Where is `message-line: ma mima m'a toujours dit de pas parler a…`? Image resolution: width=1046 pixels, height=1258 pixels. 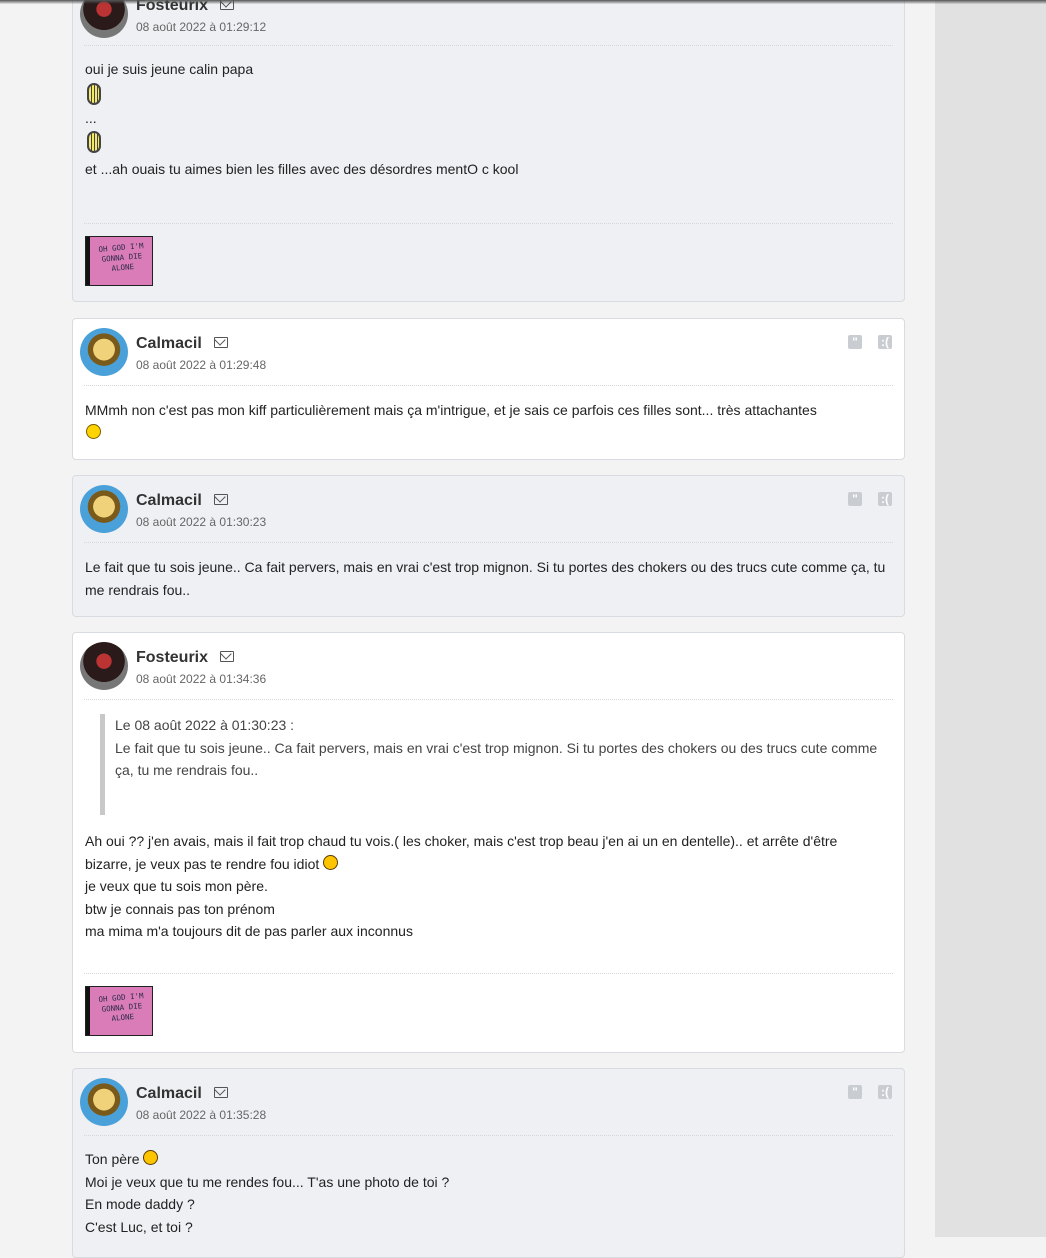 message-line: ma mima m'a toujours dit de pas parler a… is located at coordinates (249, 931).